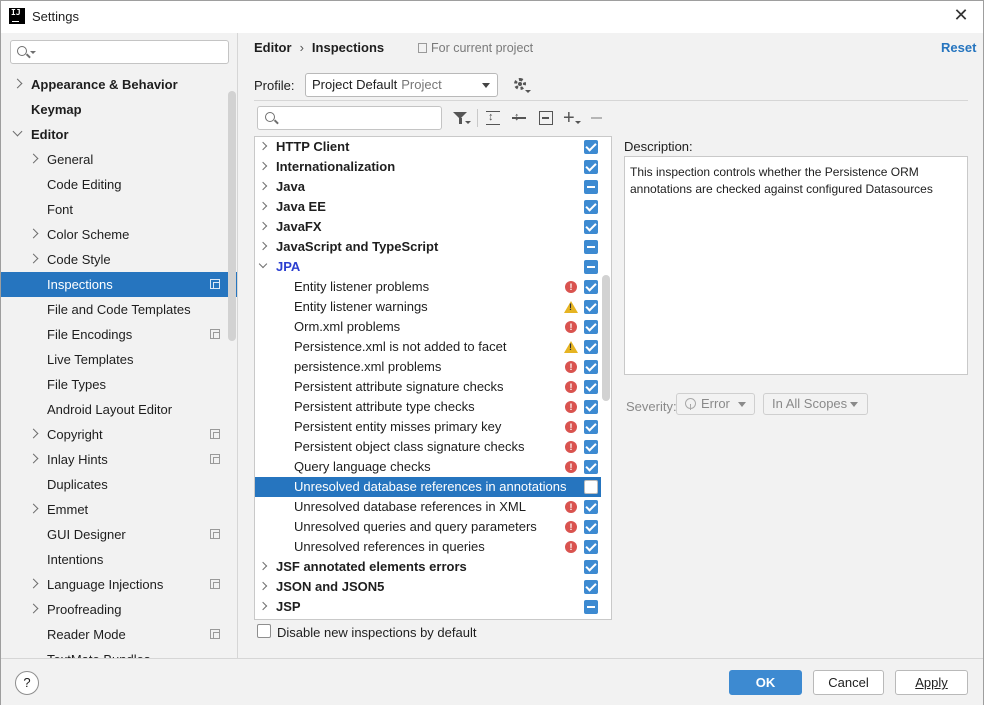 This screenshot has width=984, height=705. What do you see at coordinates (428, 427) in the screenshot?
I see `inspection-row: Persistent entity misses primary key` at bounding box center [428, 427].